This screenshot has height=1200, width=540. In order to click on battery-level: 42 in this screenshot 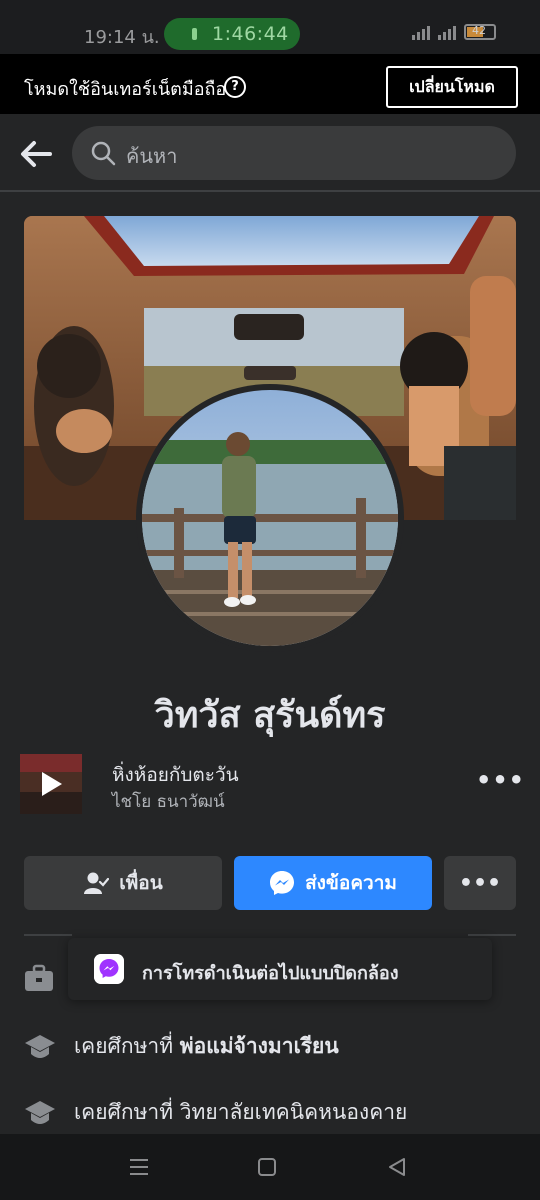, I will do `click(479, 30)`.